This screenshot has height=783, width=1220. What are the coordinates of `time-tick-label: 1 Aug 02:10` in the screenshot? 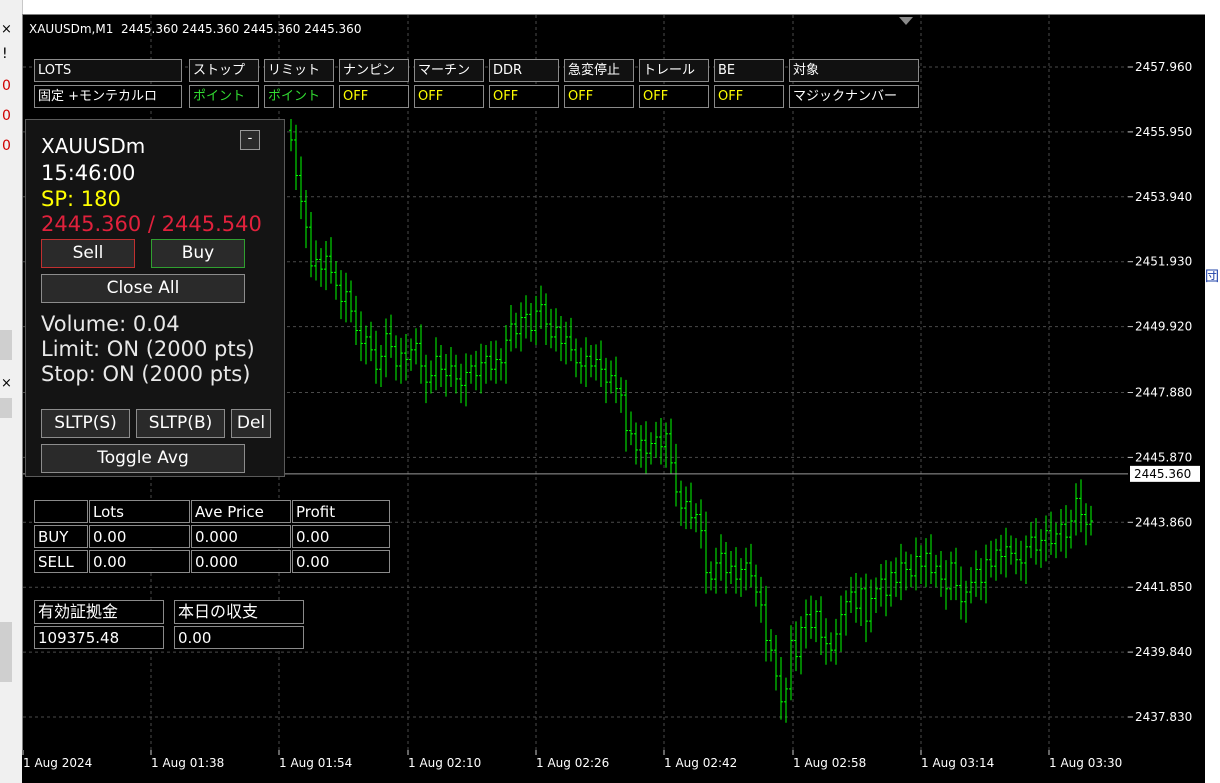 It's located at (444, 763).